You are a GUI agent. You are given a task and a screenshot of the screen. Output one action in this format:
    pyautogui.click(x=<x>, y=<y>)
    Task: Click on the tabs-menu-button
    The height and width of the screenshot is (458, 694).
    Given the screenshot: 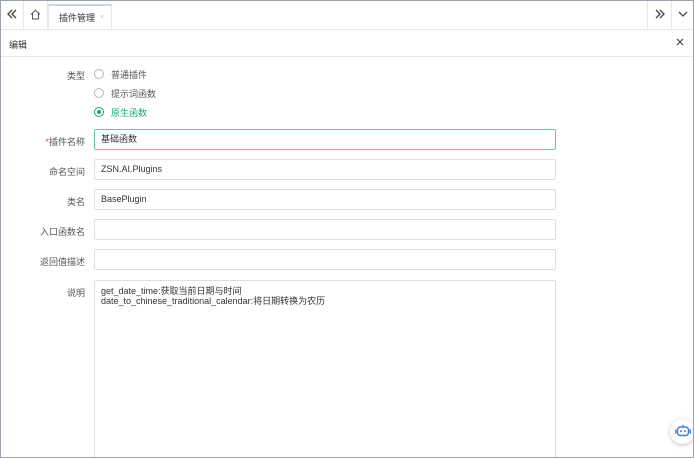 What is the action you would take?
    pyautogui.click(x=682, y=15)
    